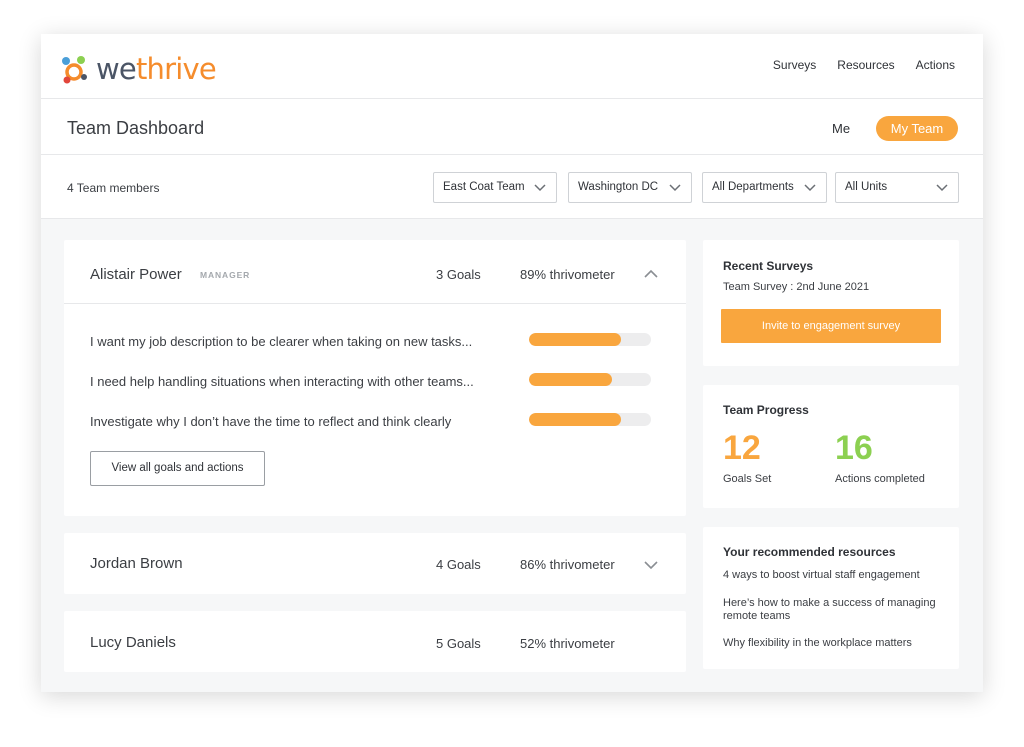 This screenshot has height=747, width=1024. What do you see at coordinates (841, 128) in the screenshot?
I see `tab-me: Me` at bounding box center [841, 128].